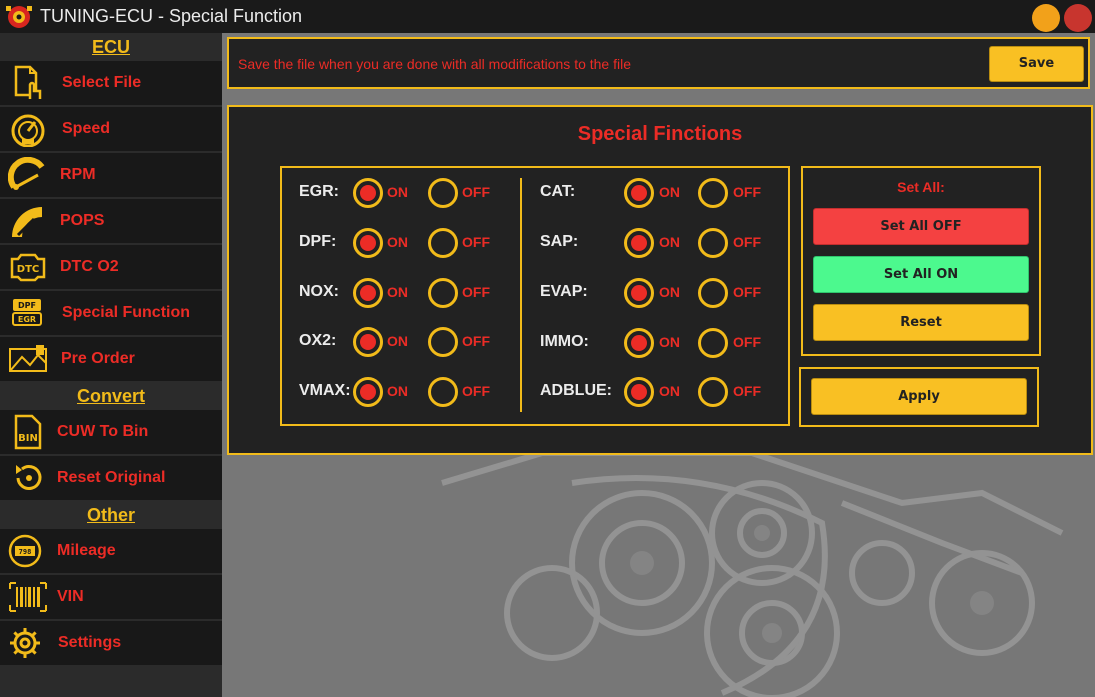 This screenshot has width=1095, height=697. Describe the element at coordinates (368, 293) in the screenshot. I see `nox-on-radio` at that location.